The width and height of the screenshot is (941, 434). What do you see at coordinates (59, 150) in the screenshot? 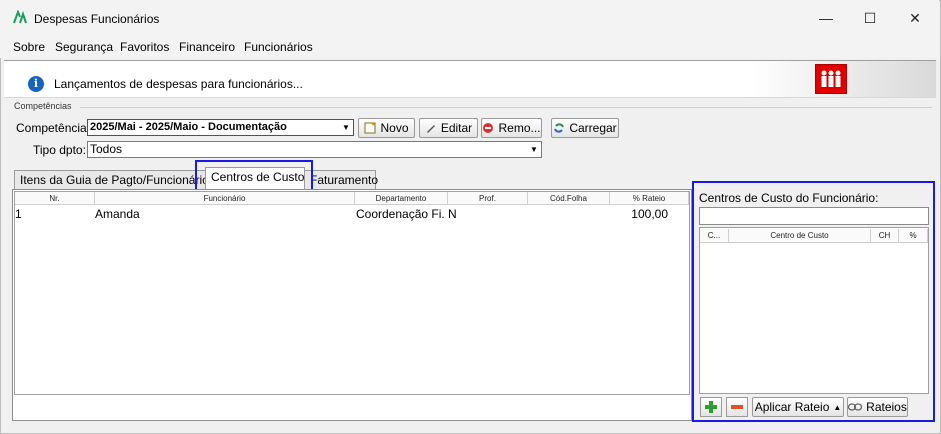
I see `tipo-dpto-label: Tipo dpto:` at bounding box center [59, 150].